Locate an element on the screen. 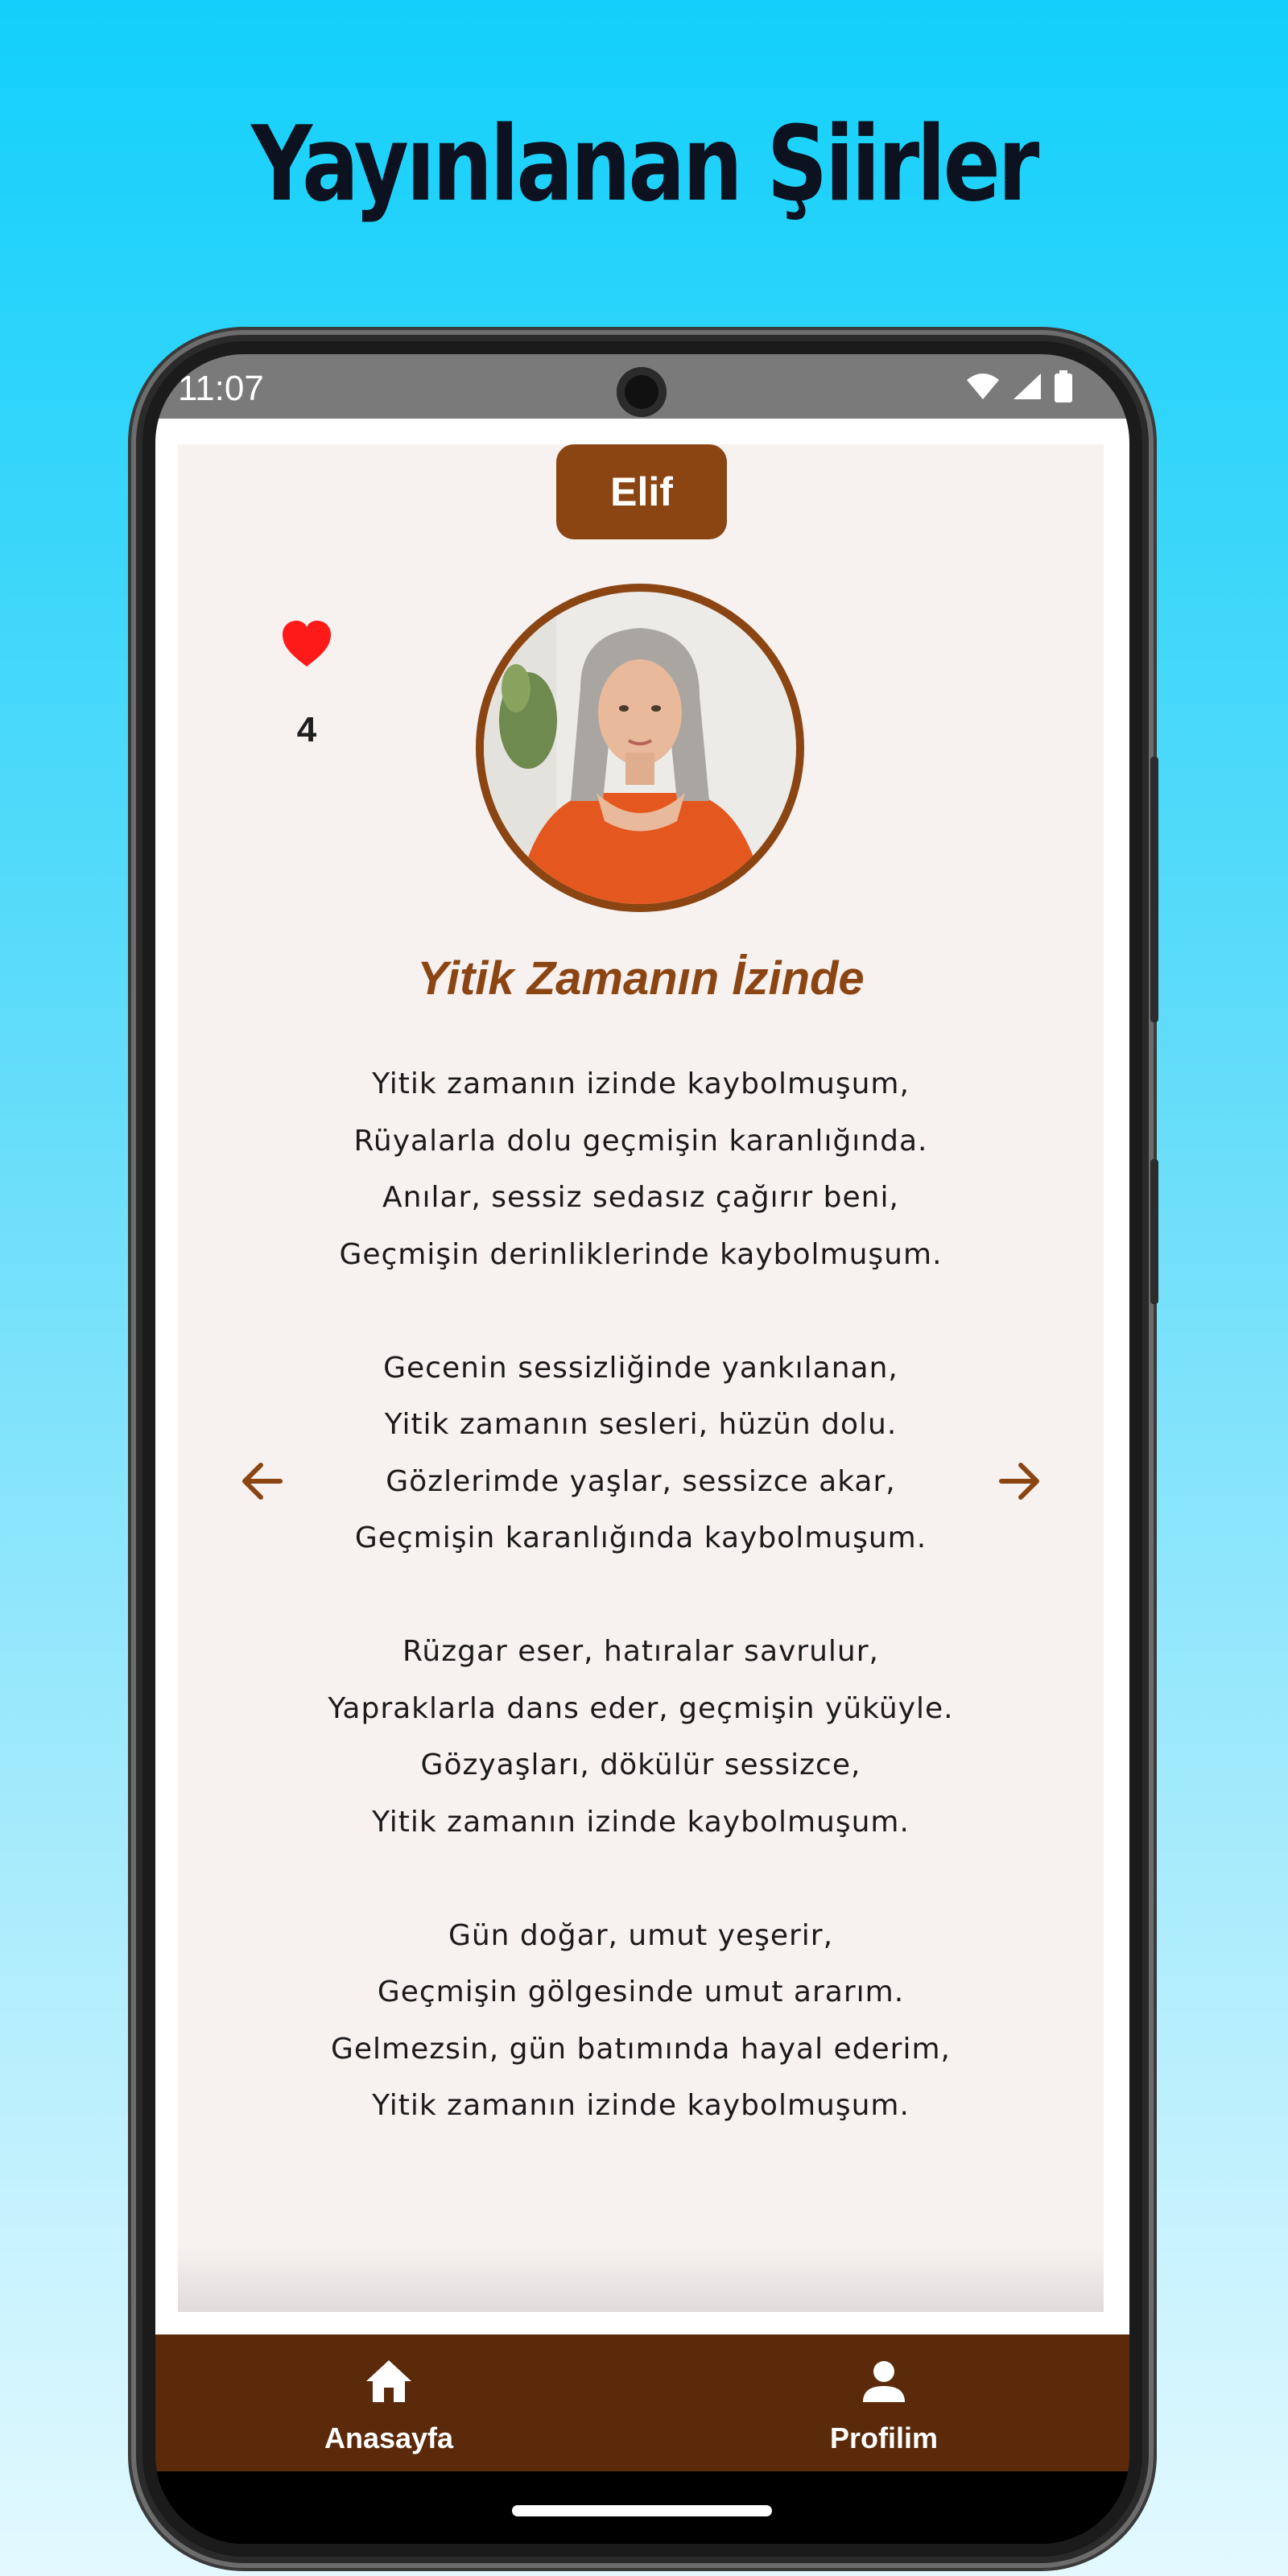 The height and width of the screenshot is (2576, 1288). status-bar: 11:07 is located at coordinates (642, 386).